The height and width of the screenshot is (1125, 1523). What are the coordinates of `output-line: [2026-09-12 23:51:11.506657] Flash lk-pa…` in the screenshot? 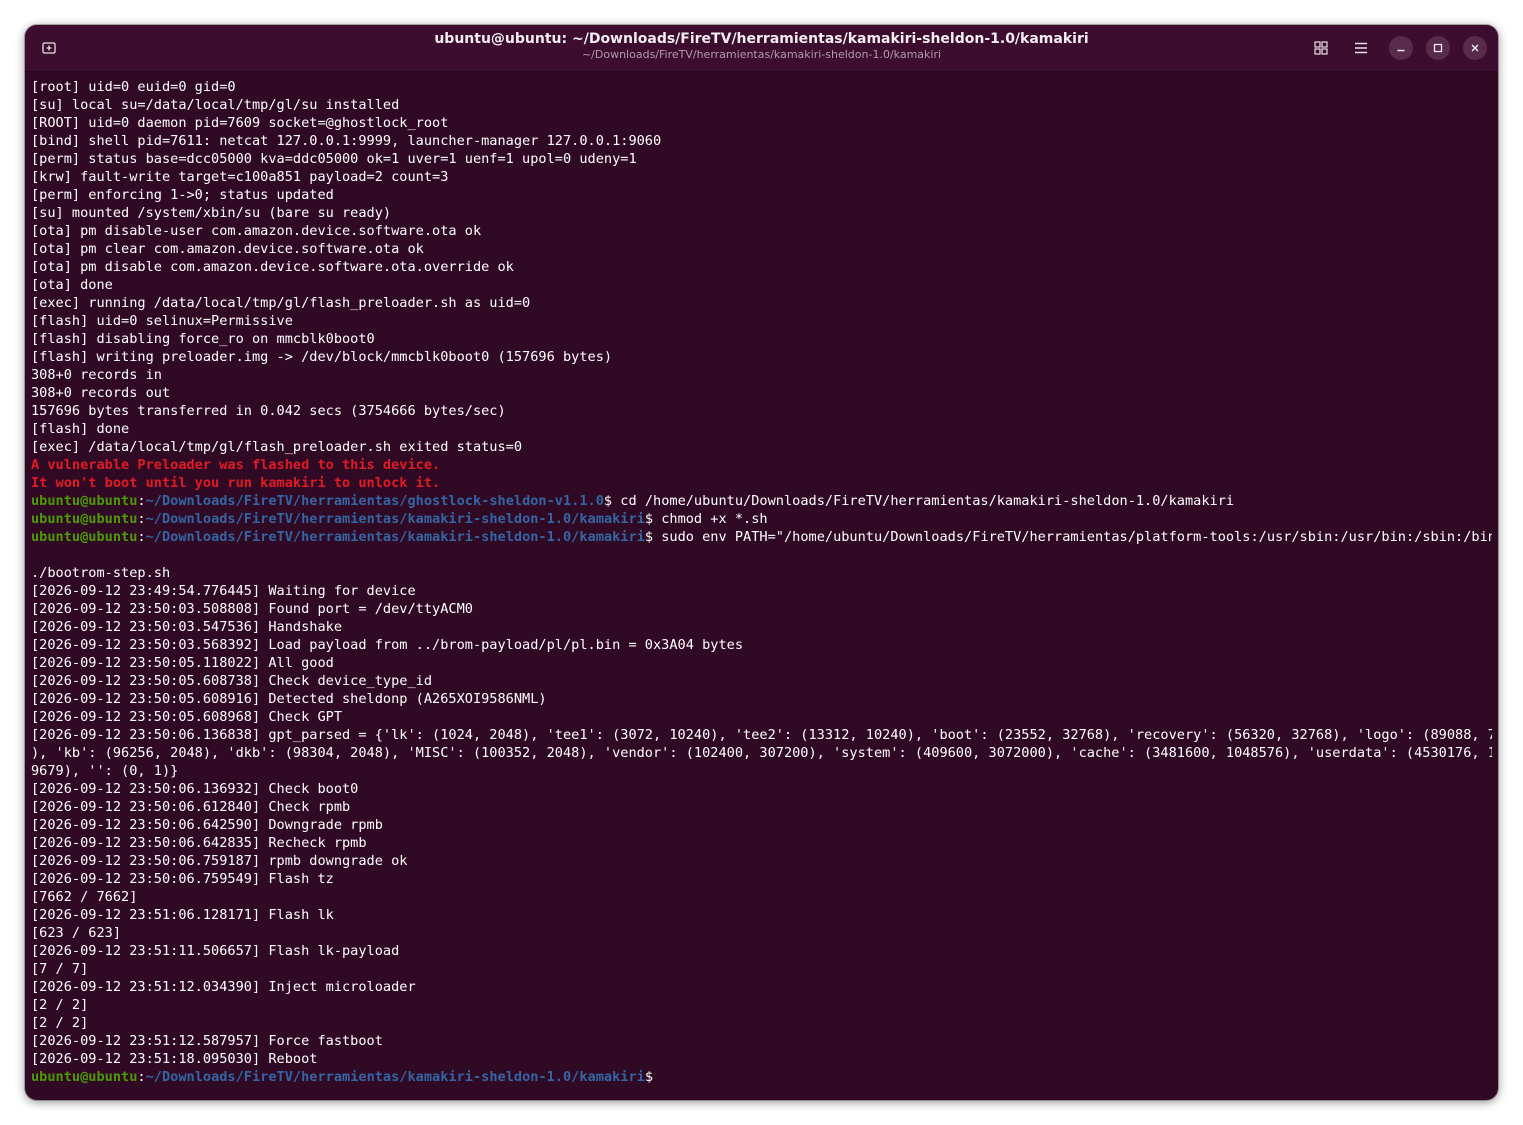 It's located at (215, 951).